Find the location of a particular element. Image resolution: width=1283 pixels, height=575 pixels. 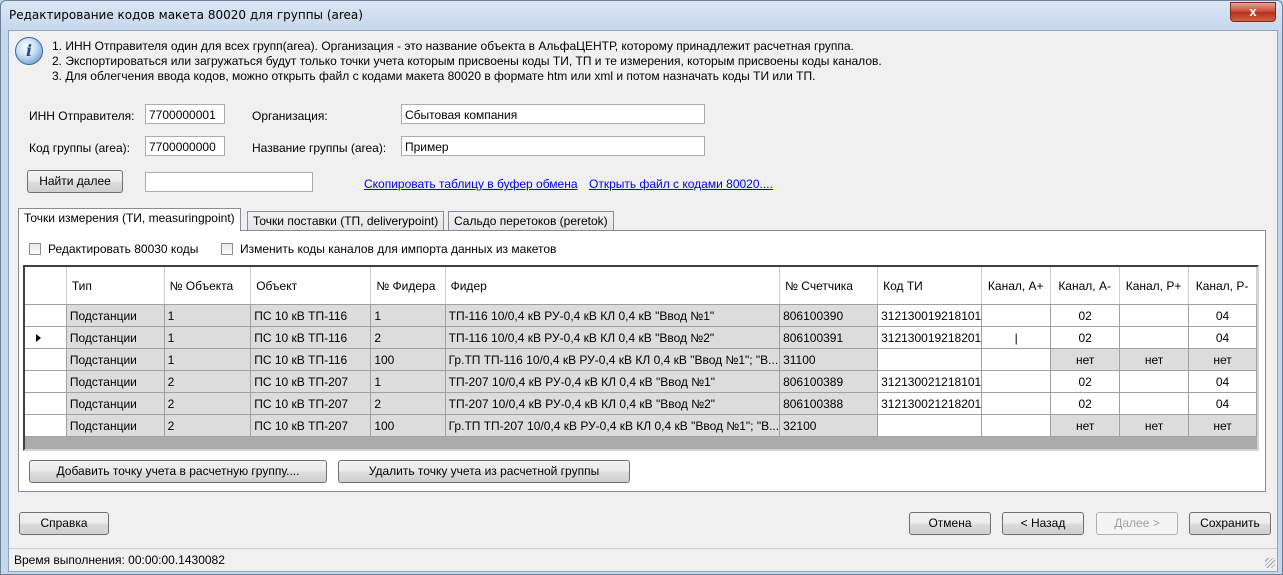

column-header-feeder-number: № Фидера is located at coordinates (408, 286).